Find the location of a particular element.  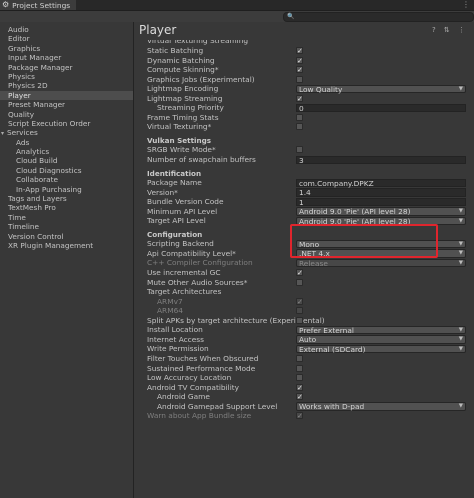

setting-label: Graphics Jobs (Experimental) is located at coordinates (201, 79).